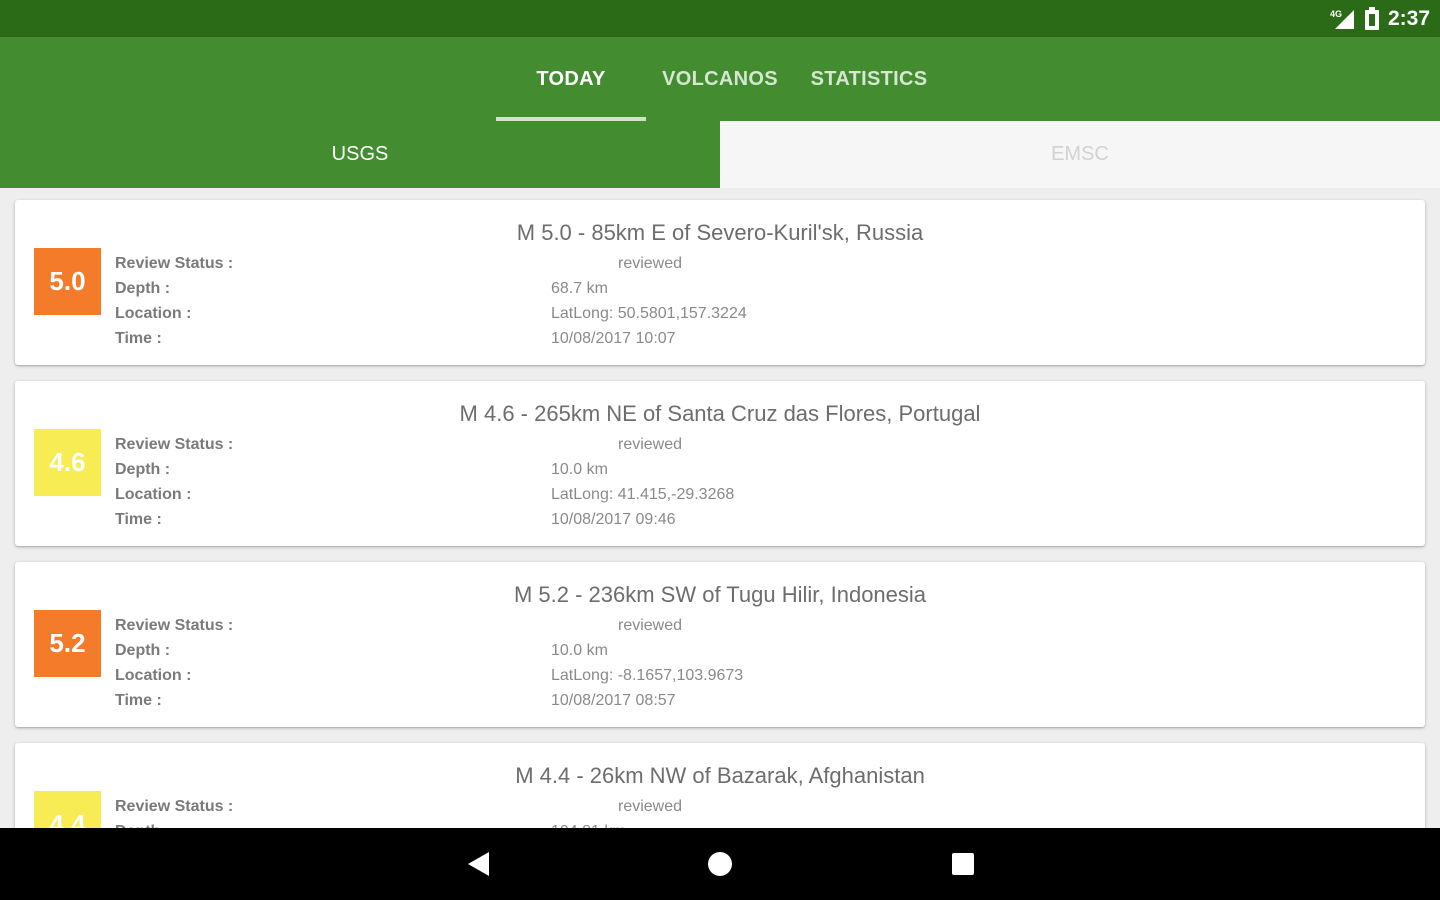 This screenshot has height=900, width=1440. I want to click on app-bar: TODAY VOLCANOS STATISTICS, so click(720, 79).